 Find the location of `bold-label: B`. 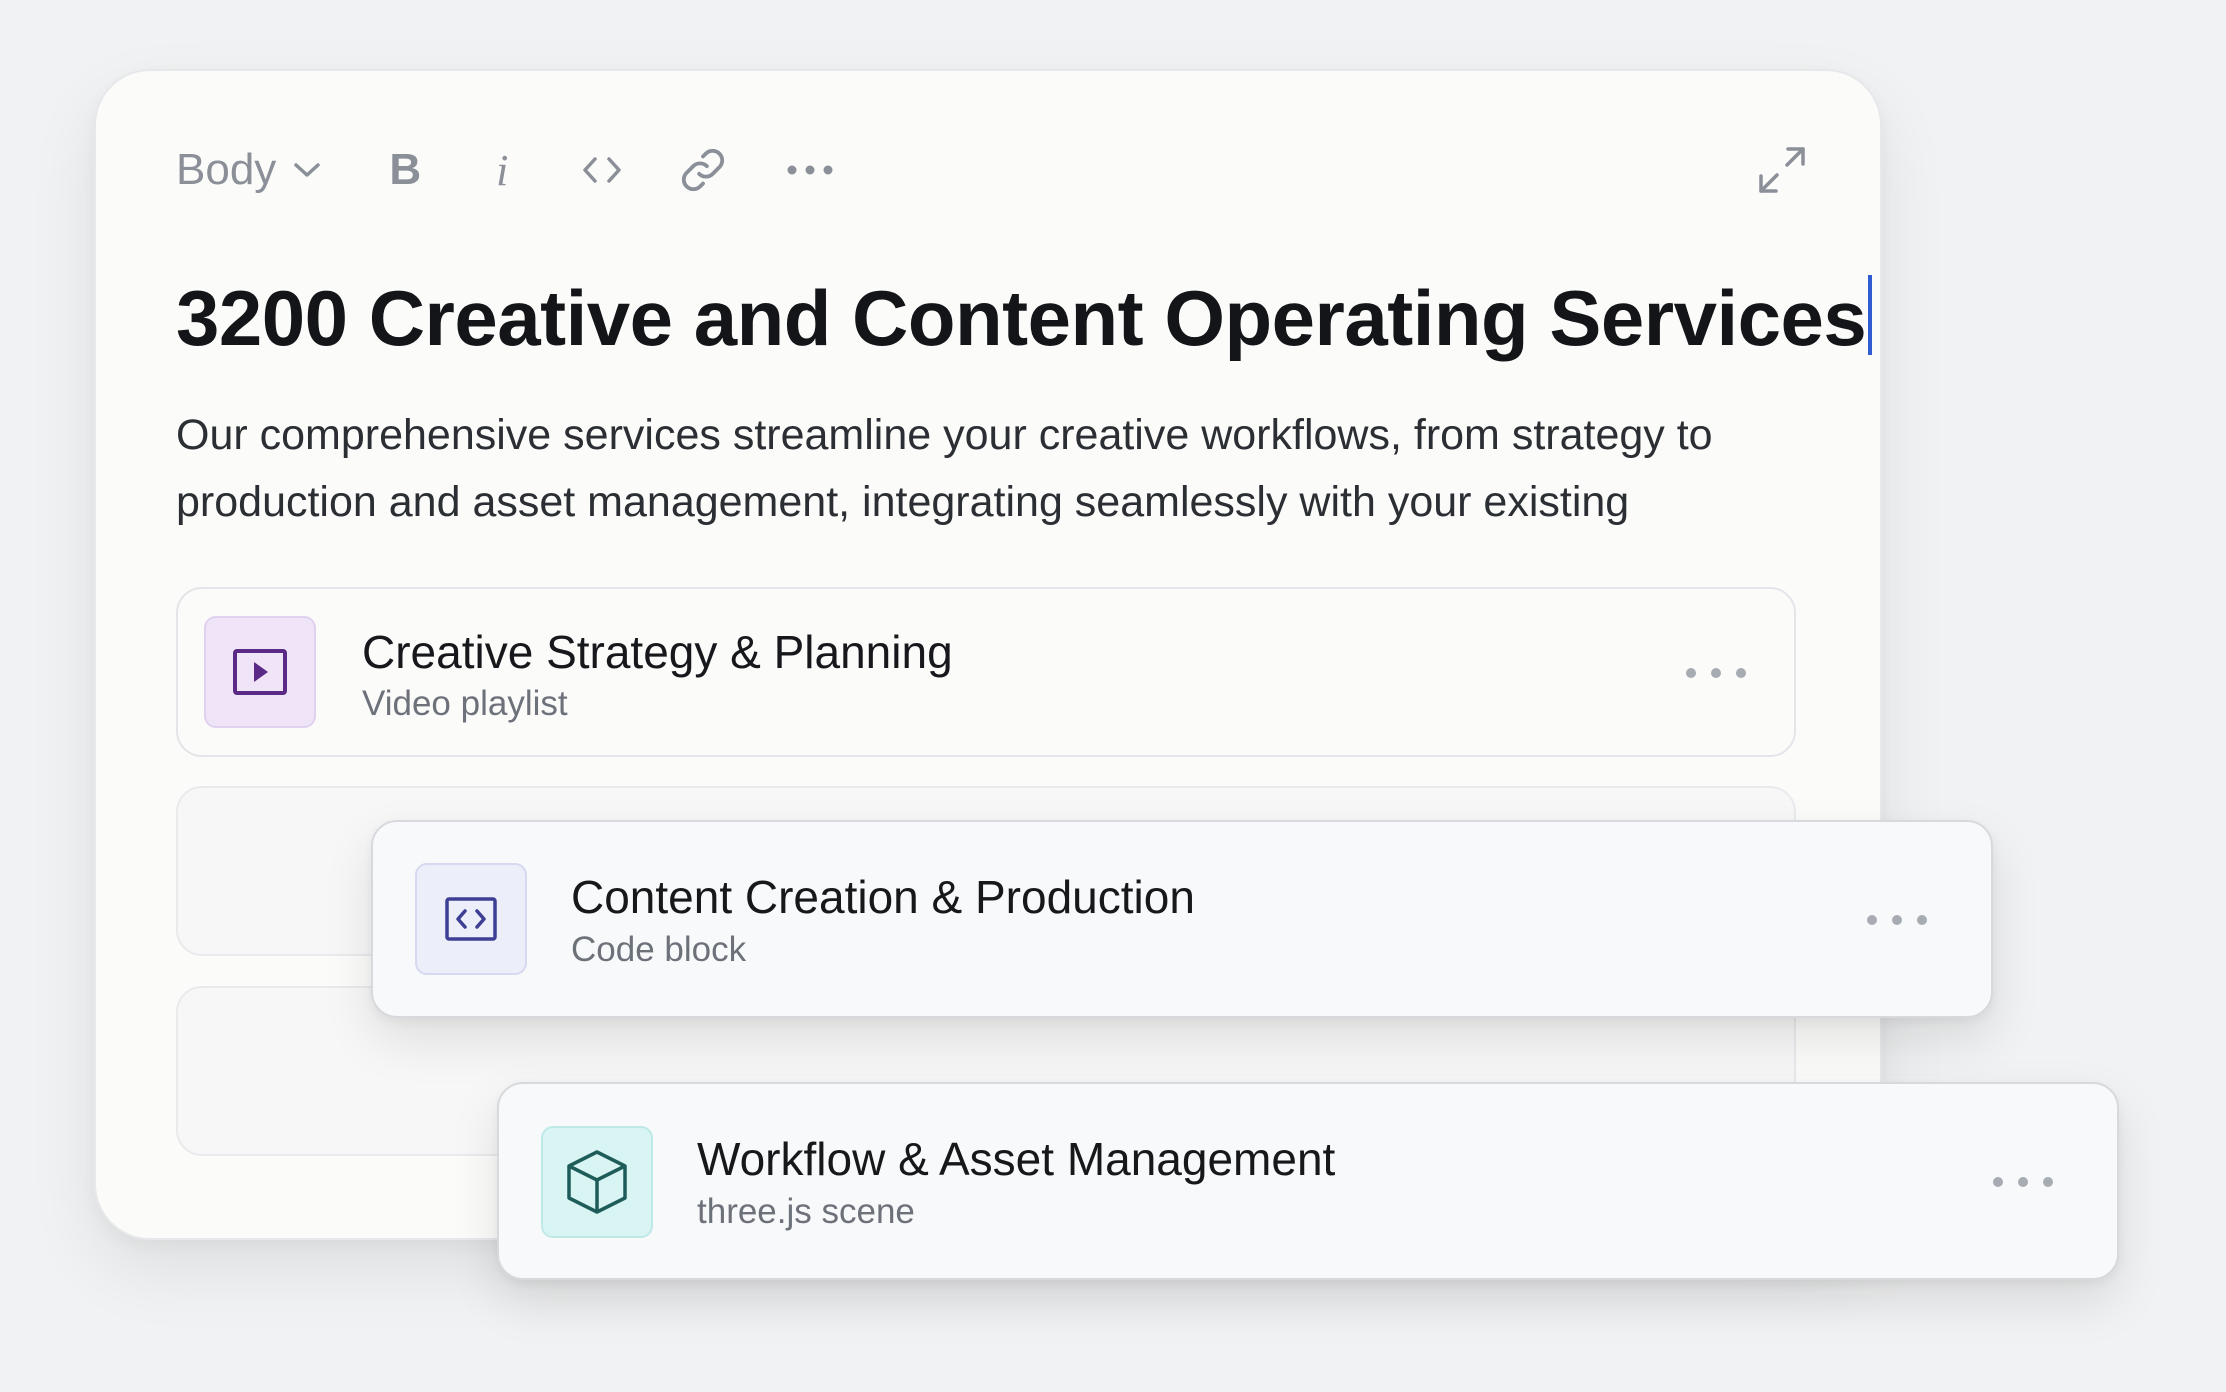

bold-label: B is located at coordinates (405, 169).